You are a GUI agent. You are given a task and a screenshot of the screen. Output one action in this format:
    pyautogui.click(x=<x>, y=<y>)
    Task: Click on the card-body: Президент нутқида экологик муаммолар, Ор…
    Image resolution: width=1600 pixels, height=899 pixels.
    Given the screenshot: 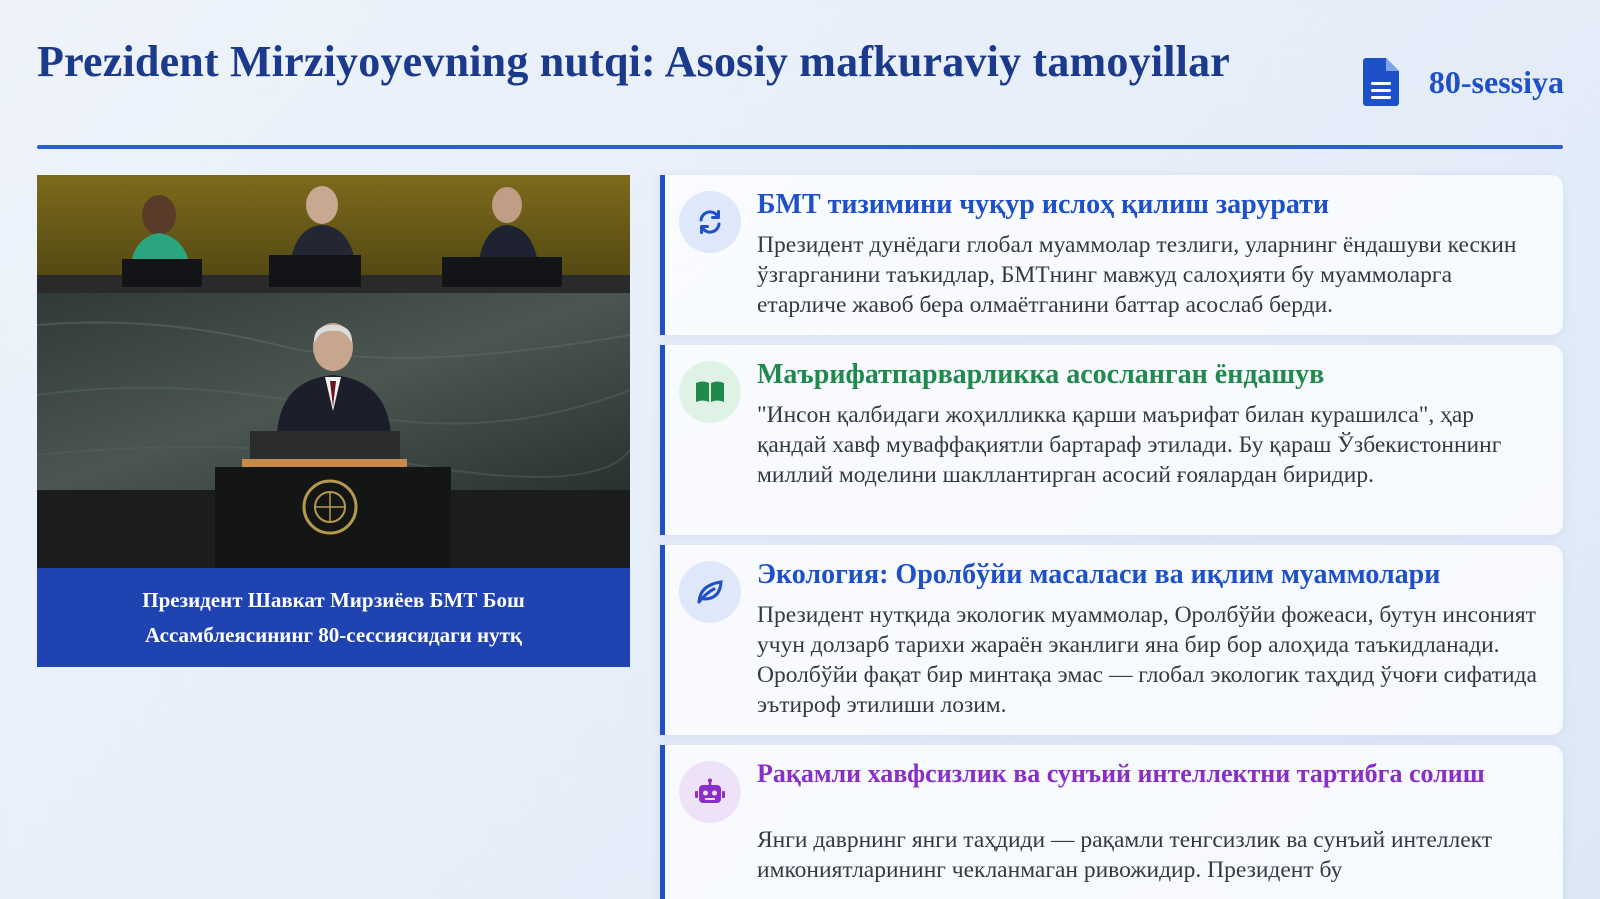 What is the action you would take?
    pyautogui.click(x=1147, y=660)
    